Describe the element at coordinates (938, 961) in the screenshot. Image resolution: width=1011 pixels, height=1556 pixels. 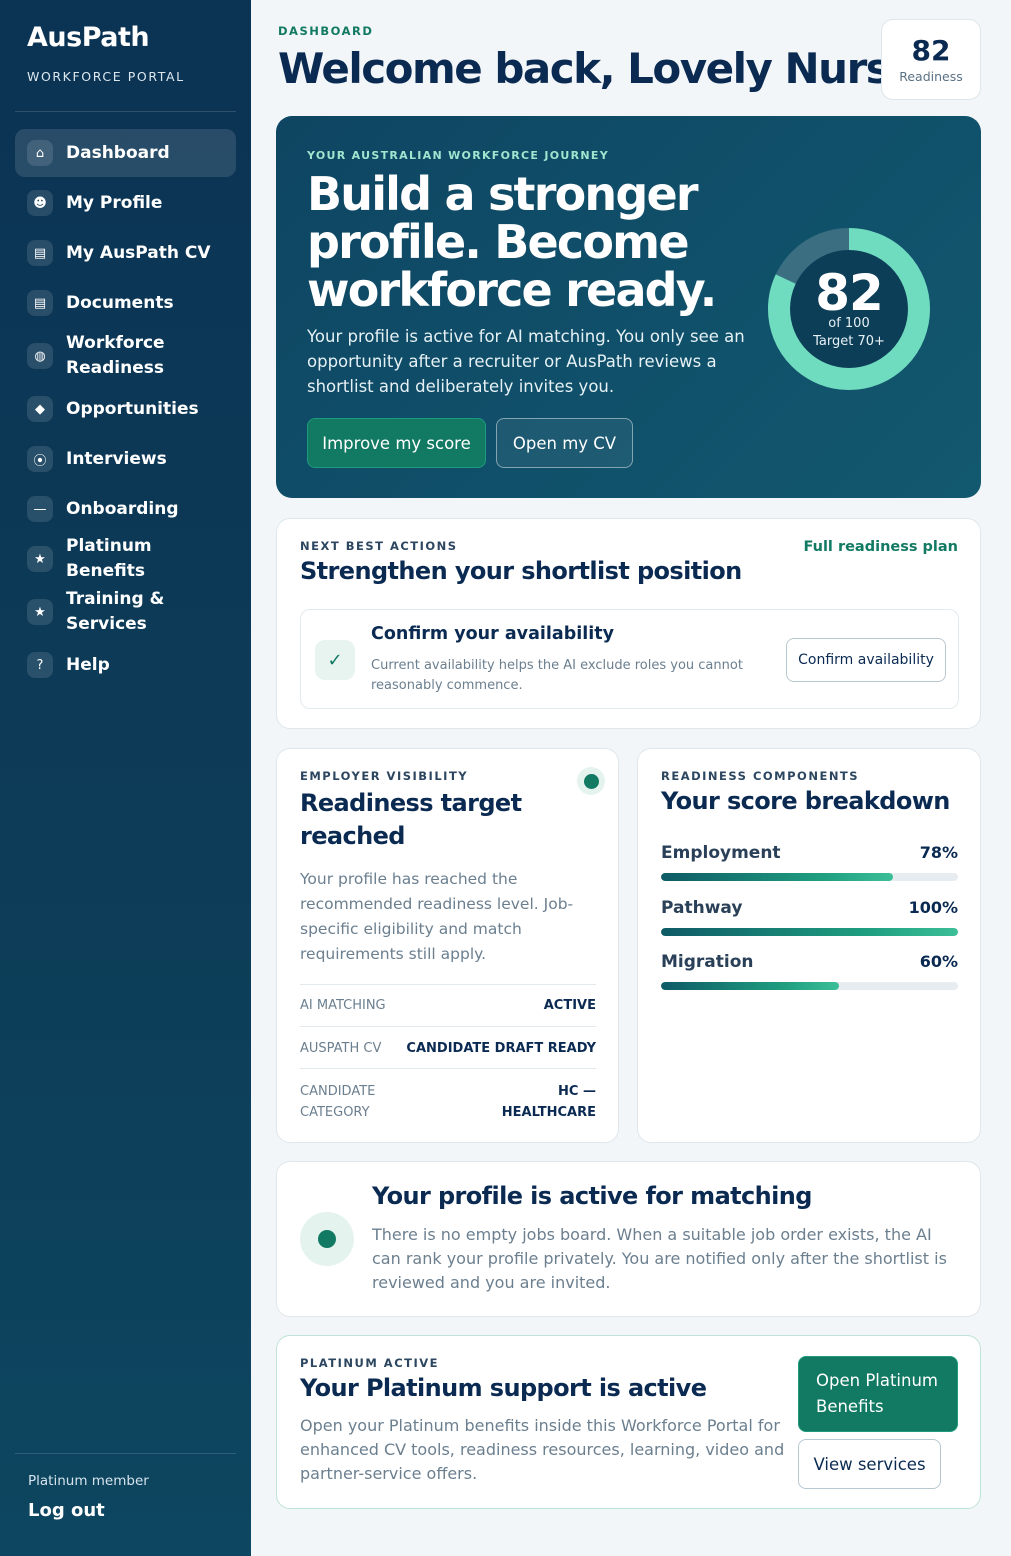
I see `bar-value: 60%` at that location.